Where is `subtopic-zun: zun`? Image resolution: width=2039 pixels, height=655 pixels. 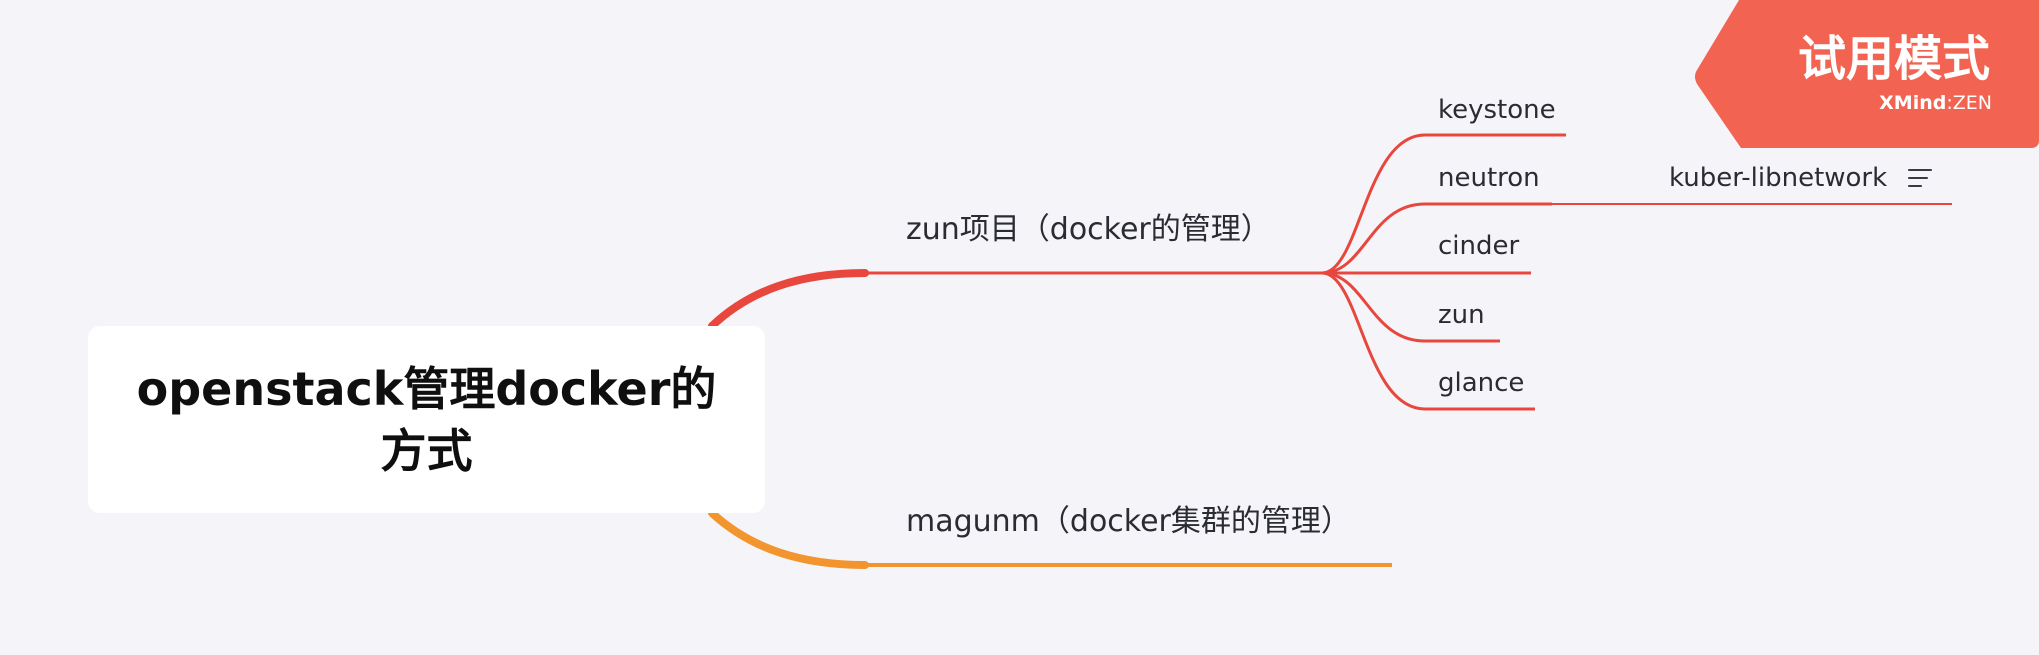
subtopic-zun: zun is located at coordinates (1461, 315).